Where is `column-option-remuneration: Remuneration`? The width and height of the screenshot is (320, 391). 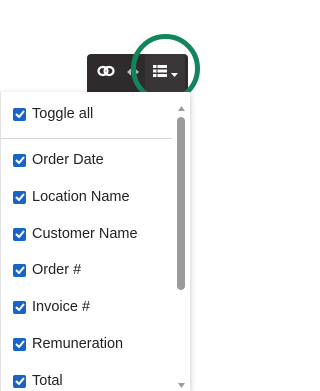
column-option-remuneration: Remuneration is located at coordinates (68, 344).